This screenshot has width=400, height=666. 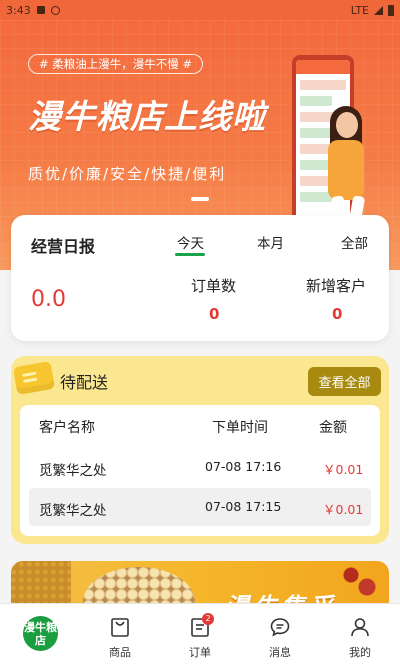 I want to click on nav-label-messages: 消息, so click(x=280, y=652).